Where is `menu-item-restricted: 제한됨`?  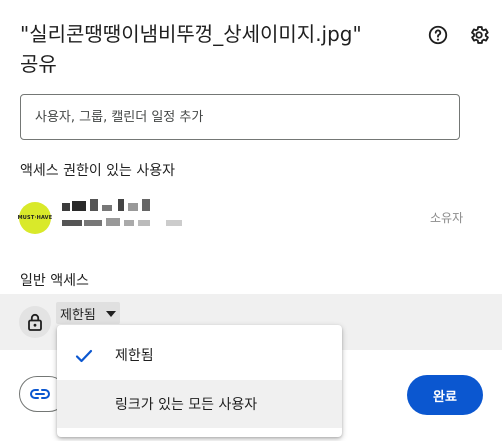 menu-item-restricted: 제한됨 is located at coordinates (199, 355).